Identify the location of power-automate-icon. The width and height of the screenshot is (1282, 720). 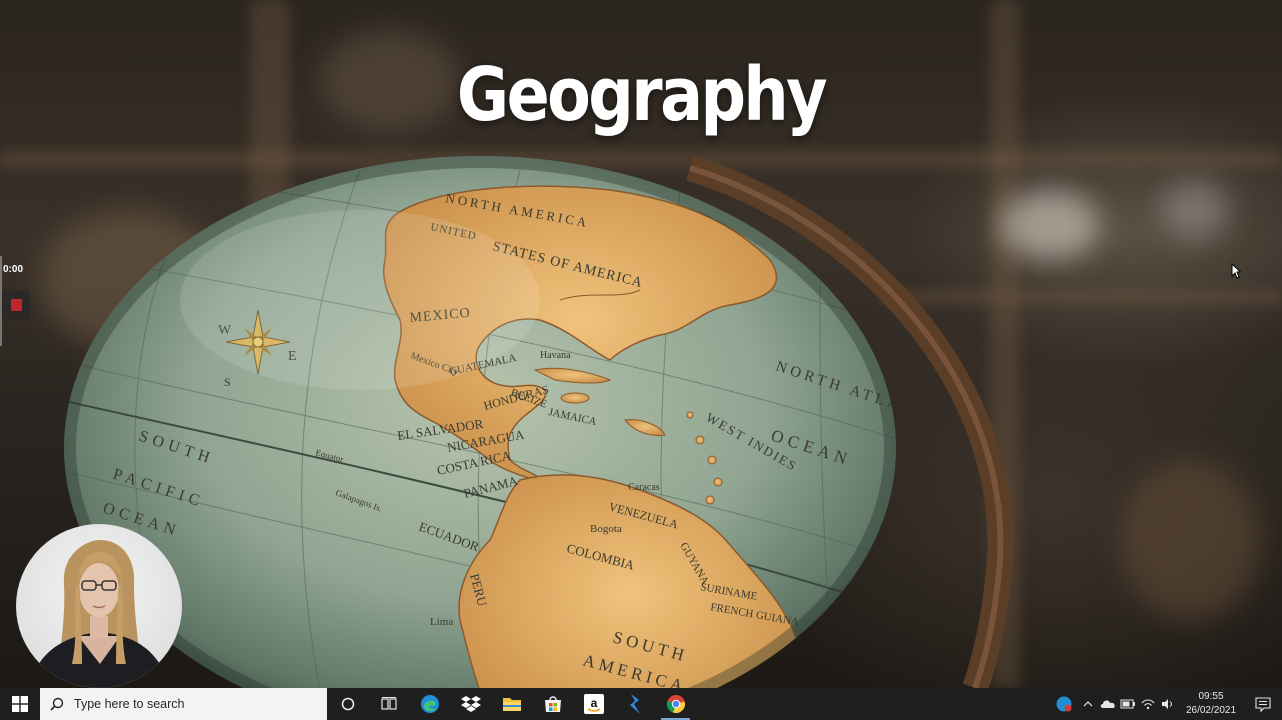
(634, 704).